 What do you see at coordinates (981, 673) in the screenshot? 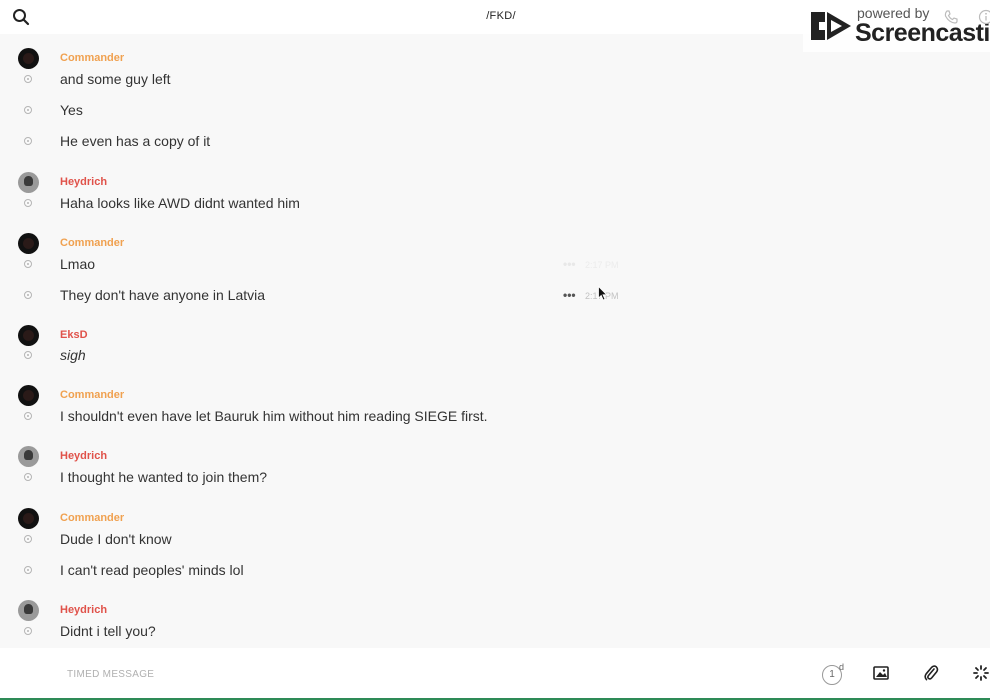
I see `spinner-icon` at bounding box center [981, 673].